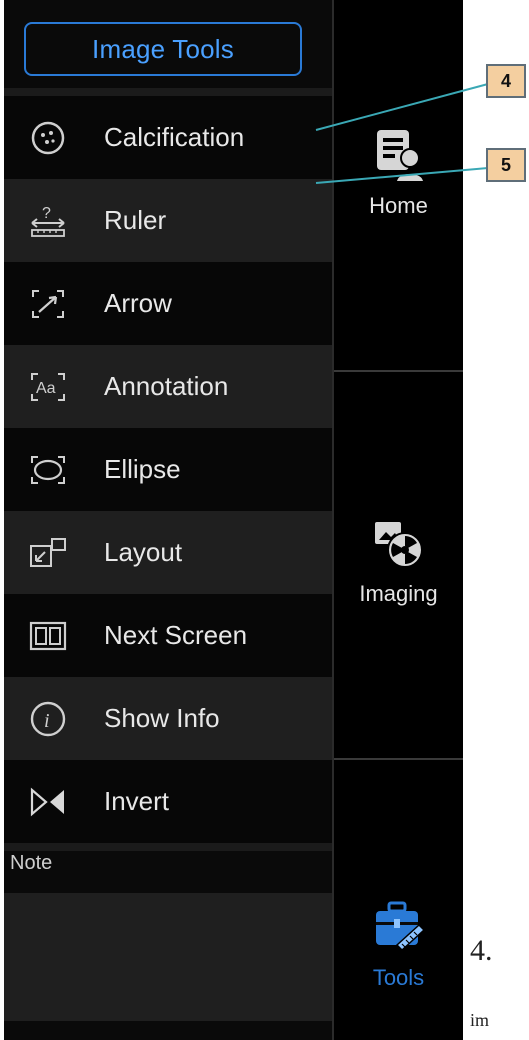 Image resolution: width=529 pixels, height=1040 pixels. What do you see at coordinates (506, 165) in the screenshot?
I see `callout-5: 5` at bounding box center [506, 165].